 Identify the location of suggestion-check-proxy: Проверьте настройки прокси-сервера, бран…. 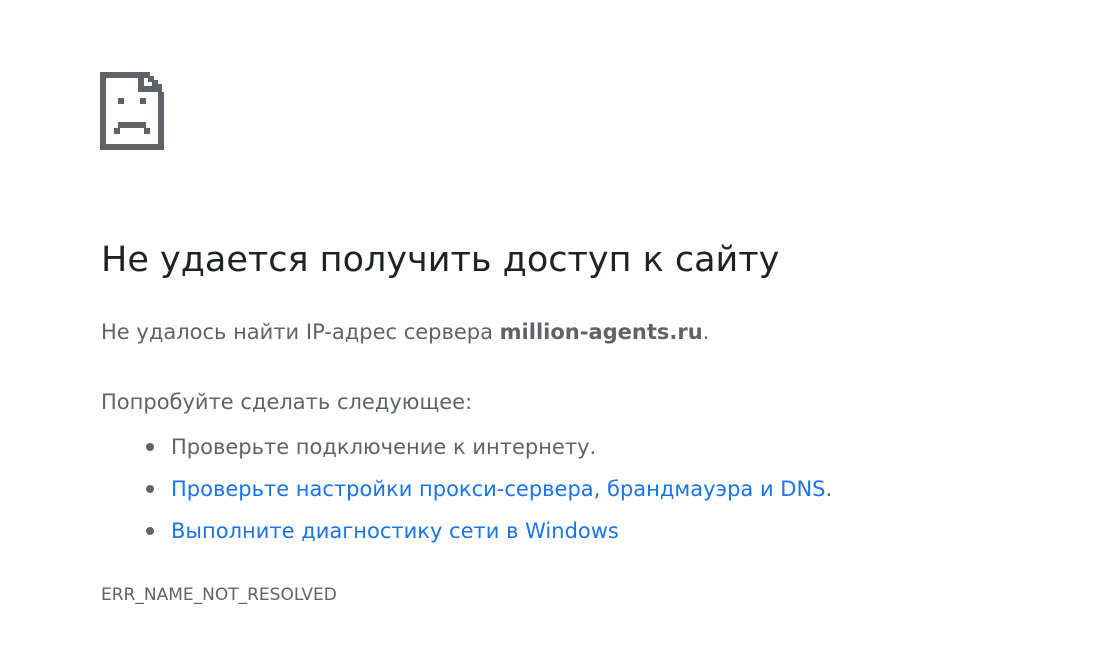
(466, 489).